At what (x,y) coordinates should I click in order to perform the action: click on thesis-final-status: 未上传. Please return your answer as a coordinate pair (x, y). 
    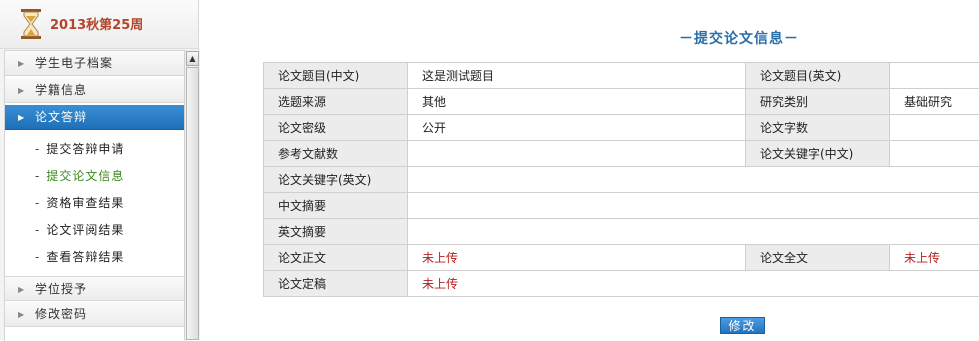
    Looking at the image, I should click on (693, 284).